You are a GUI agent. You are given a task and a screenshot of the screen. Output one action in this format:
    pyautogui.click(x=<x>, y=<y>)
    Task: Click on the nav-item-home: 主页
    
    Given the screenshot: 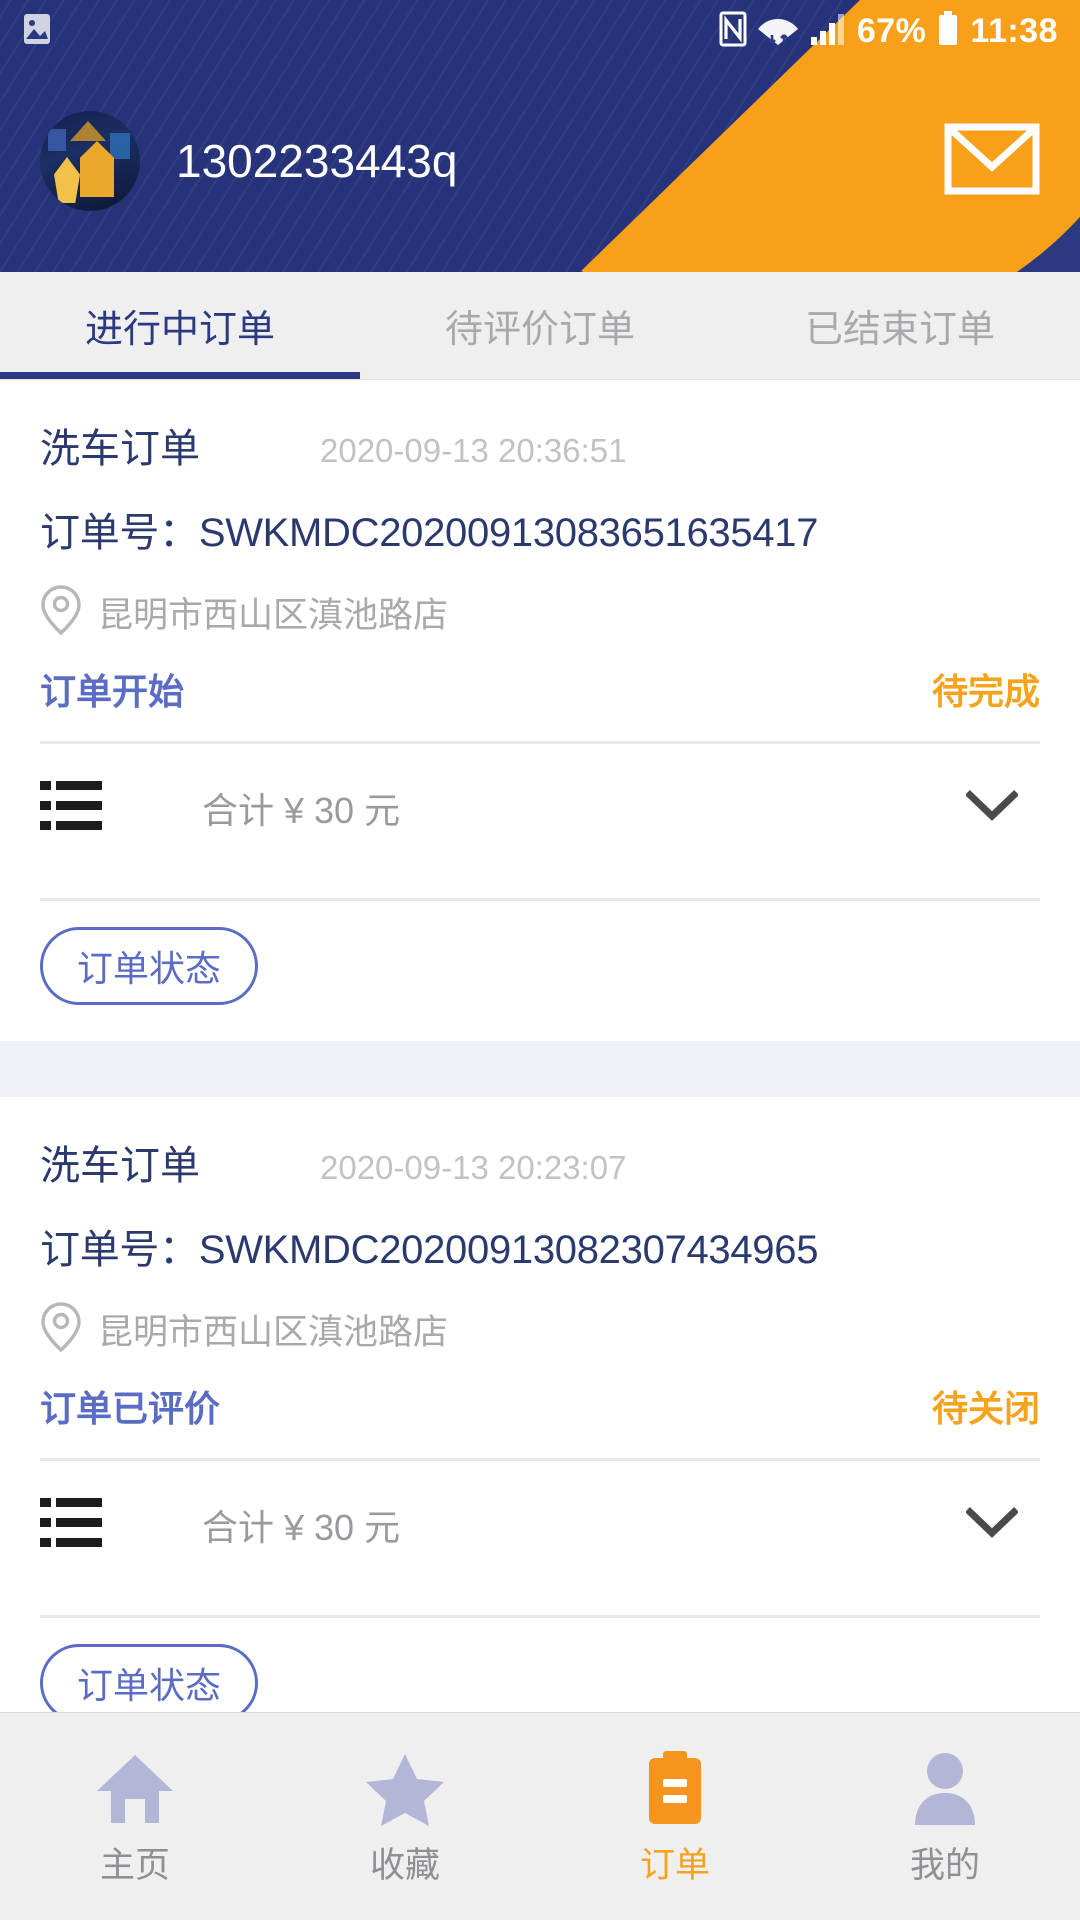 What is the action you would take?
    pyautogui.click(x=135, y=1817)
    